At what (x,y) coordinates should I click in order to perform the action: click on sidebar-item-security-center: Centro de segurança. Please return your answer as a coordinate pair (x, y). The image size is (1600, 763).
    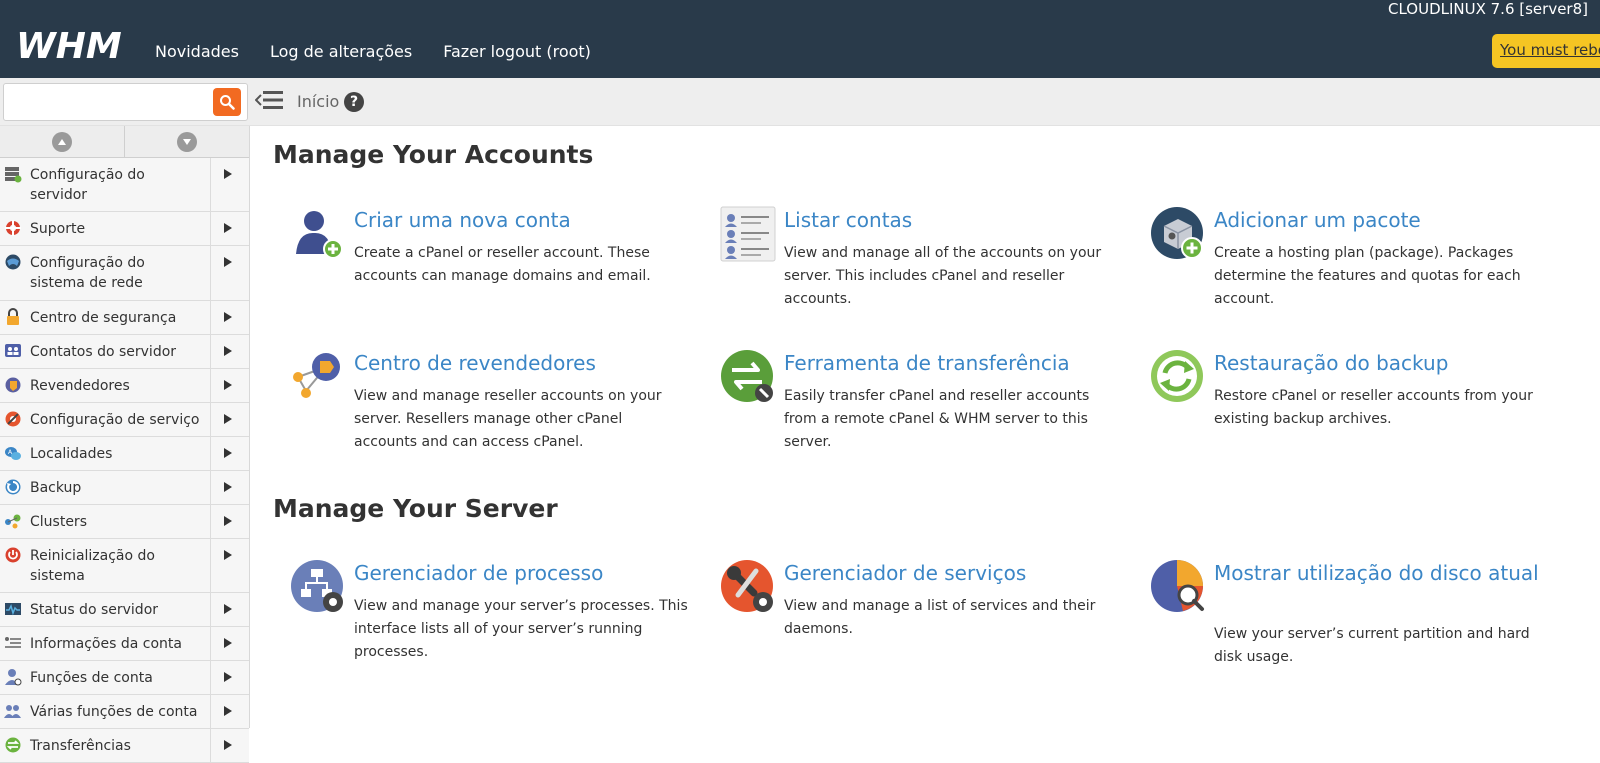
    Looking at the image, I should click on (124, 318).